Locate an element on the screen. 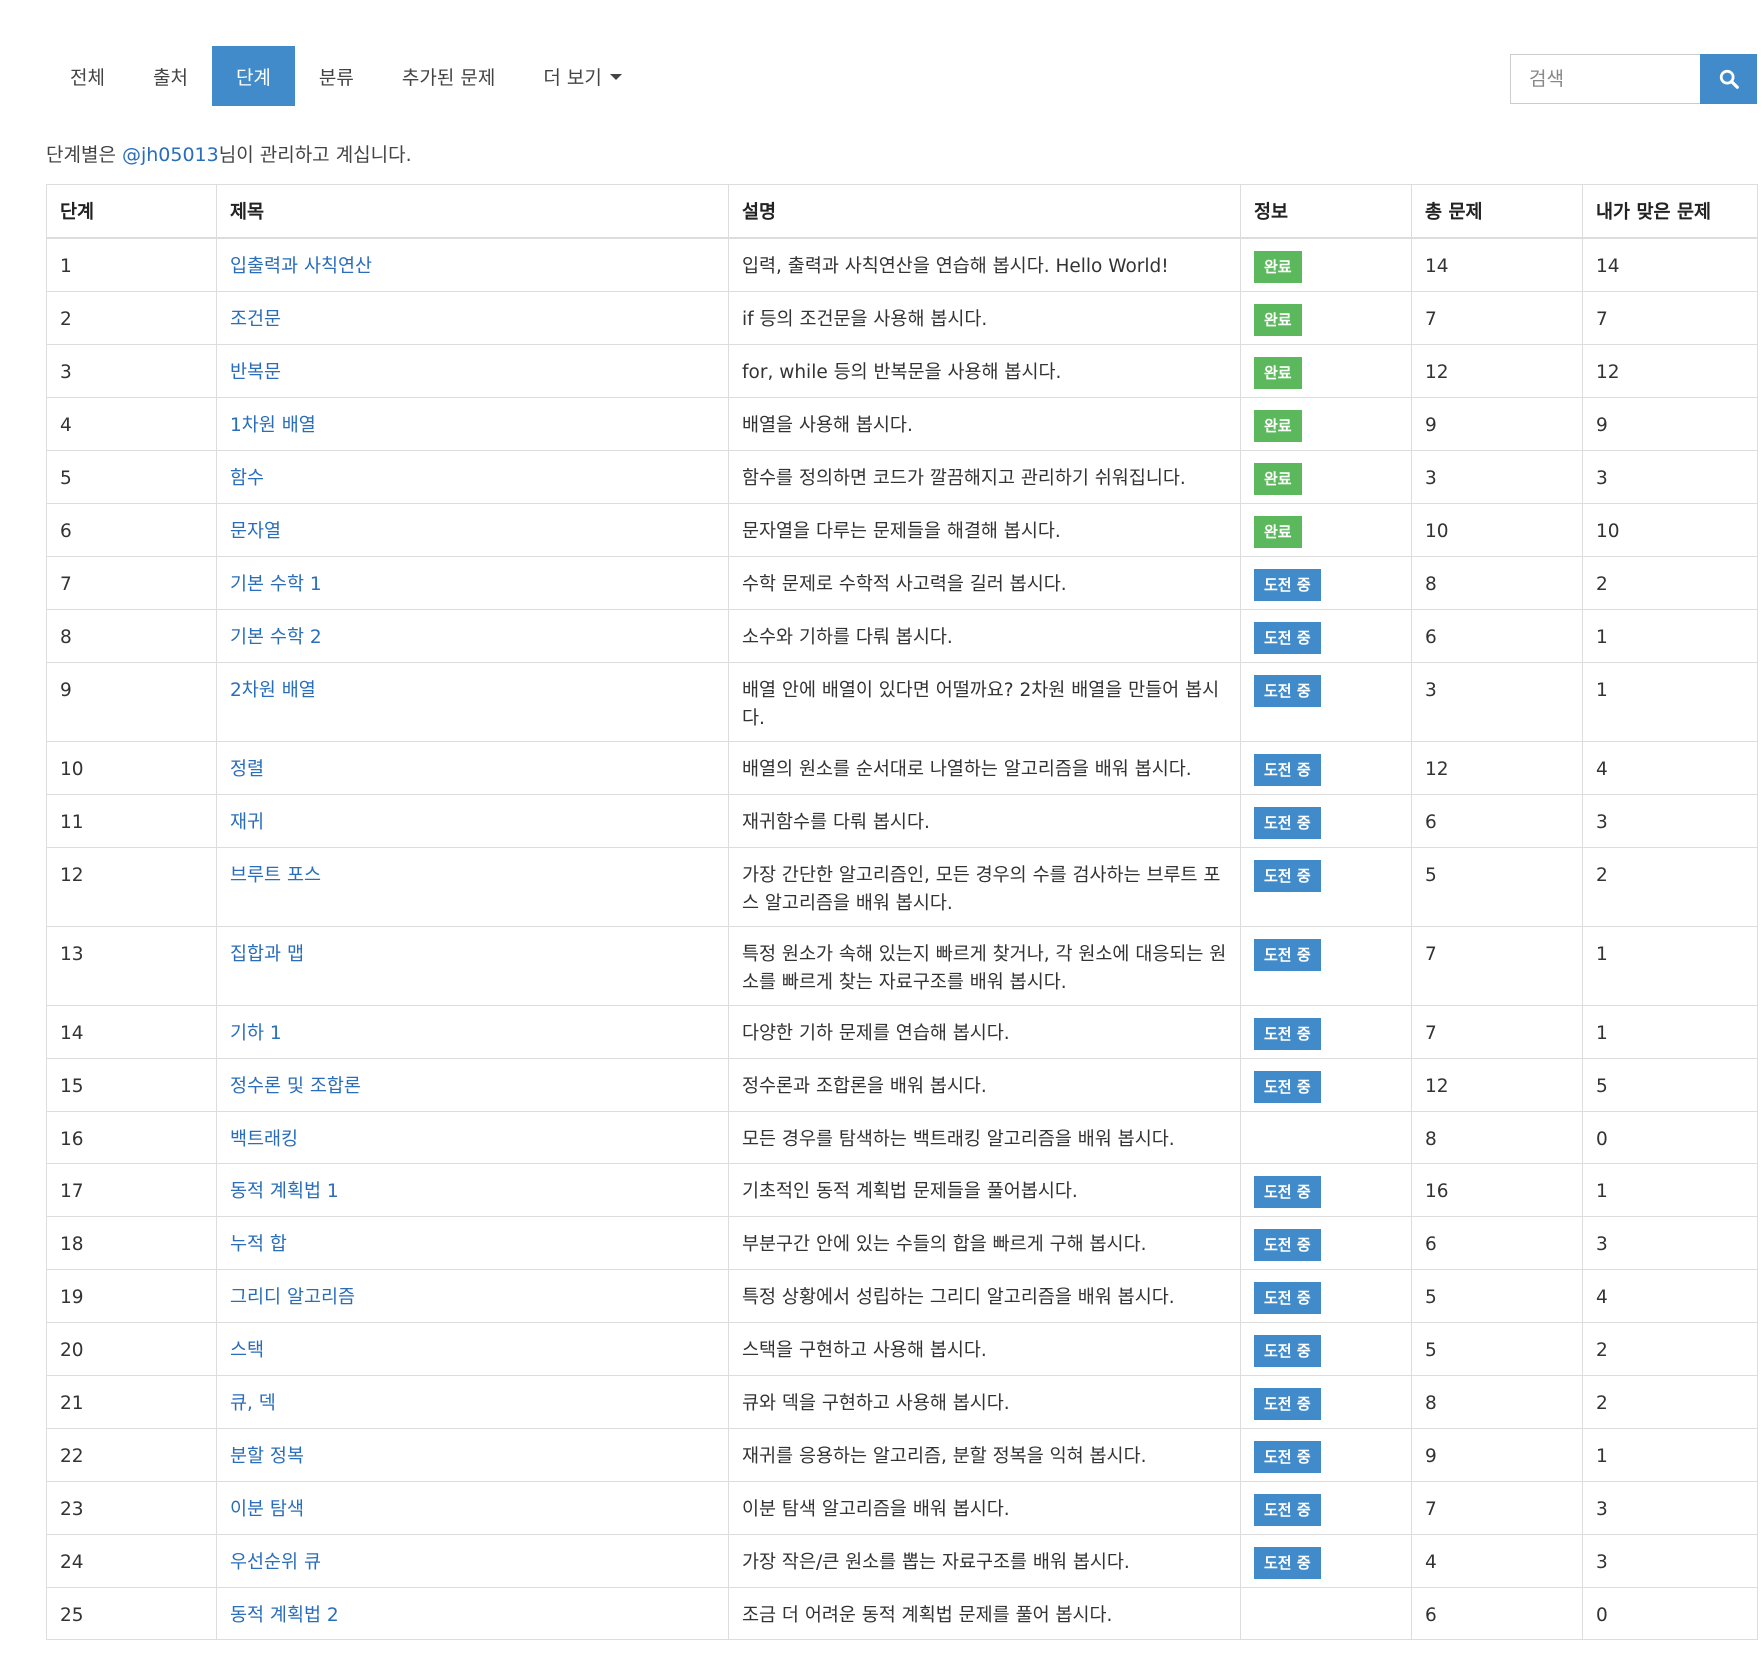 This screenshot has width=1761, height=1662. header-description: 설명 is located at coordinates (984, 211).